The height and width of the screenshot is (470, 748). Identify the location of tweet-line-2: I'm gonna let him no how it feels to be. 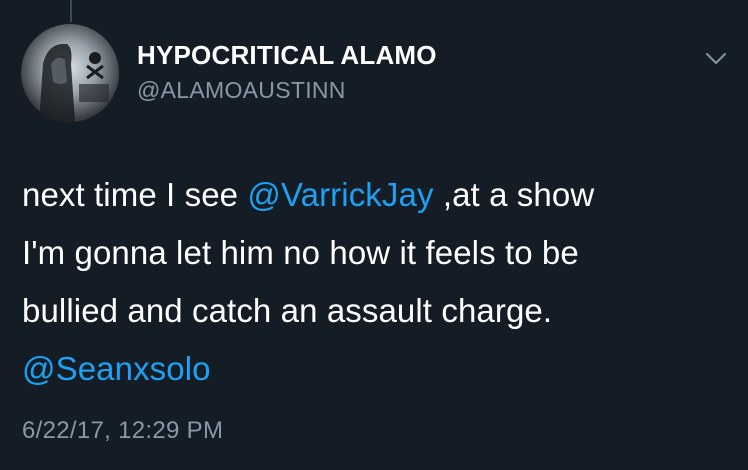
(300, 252).